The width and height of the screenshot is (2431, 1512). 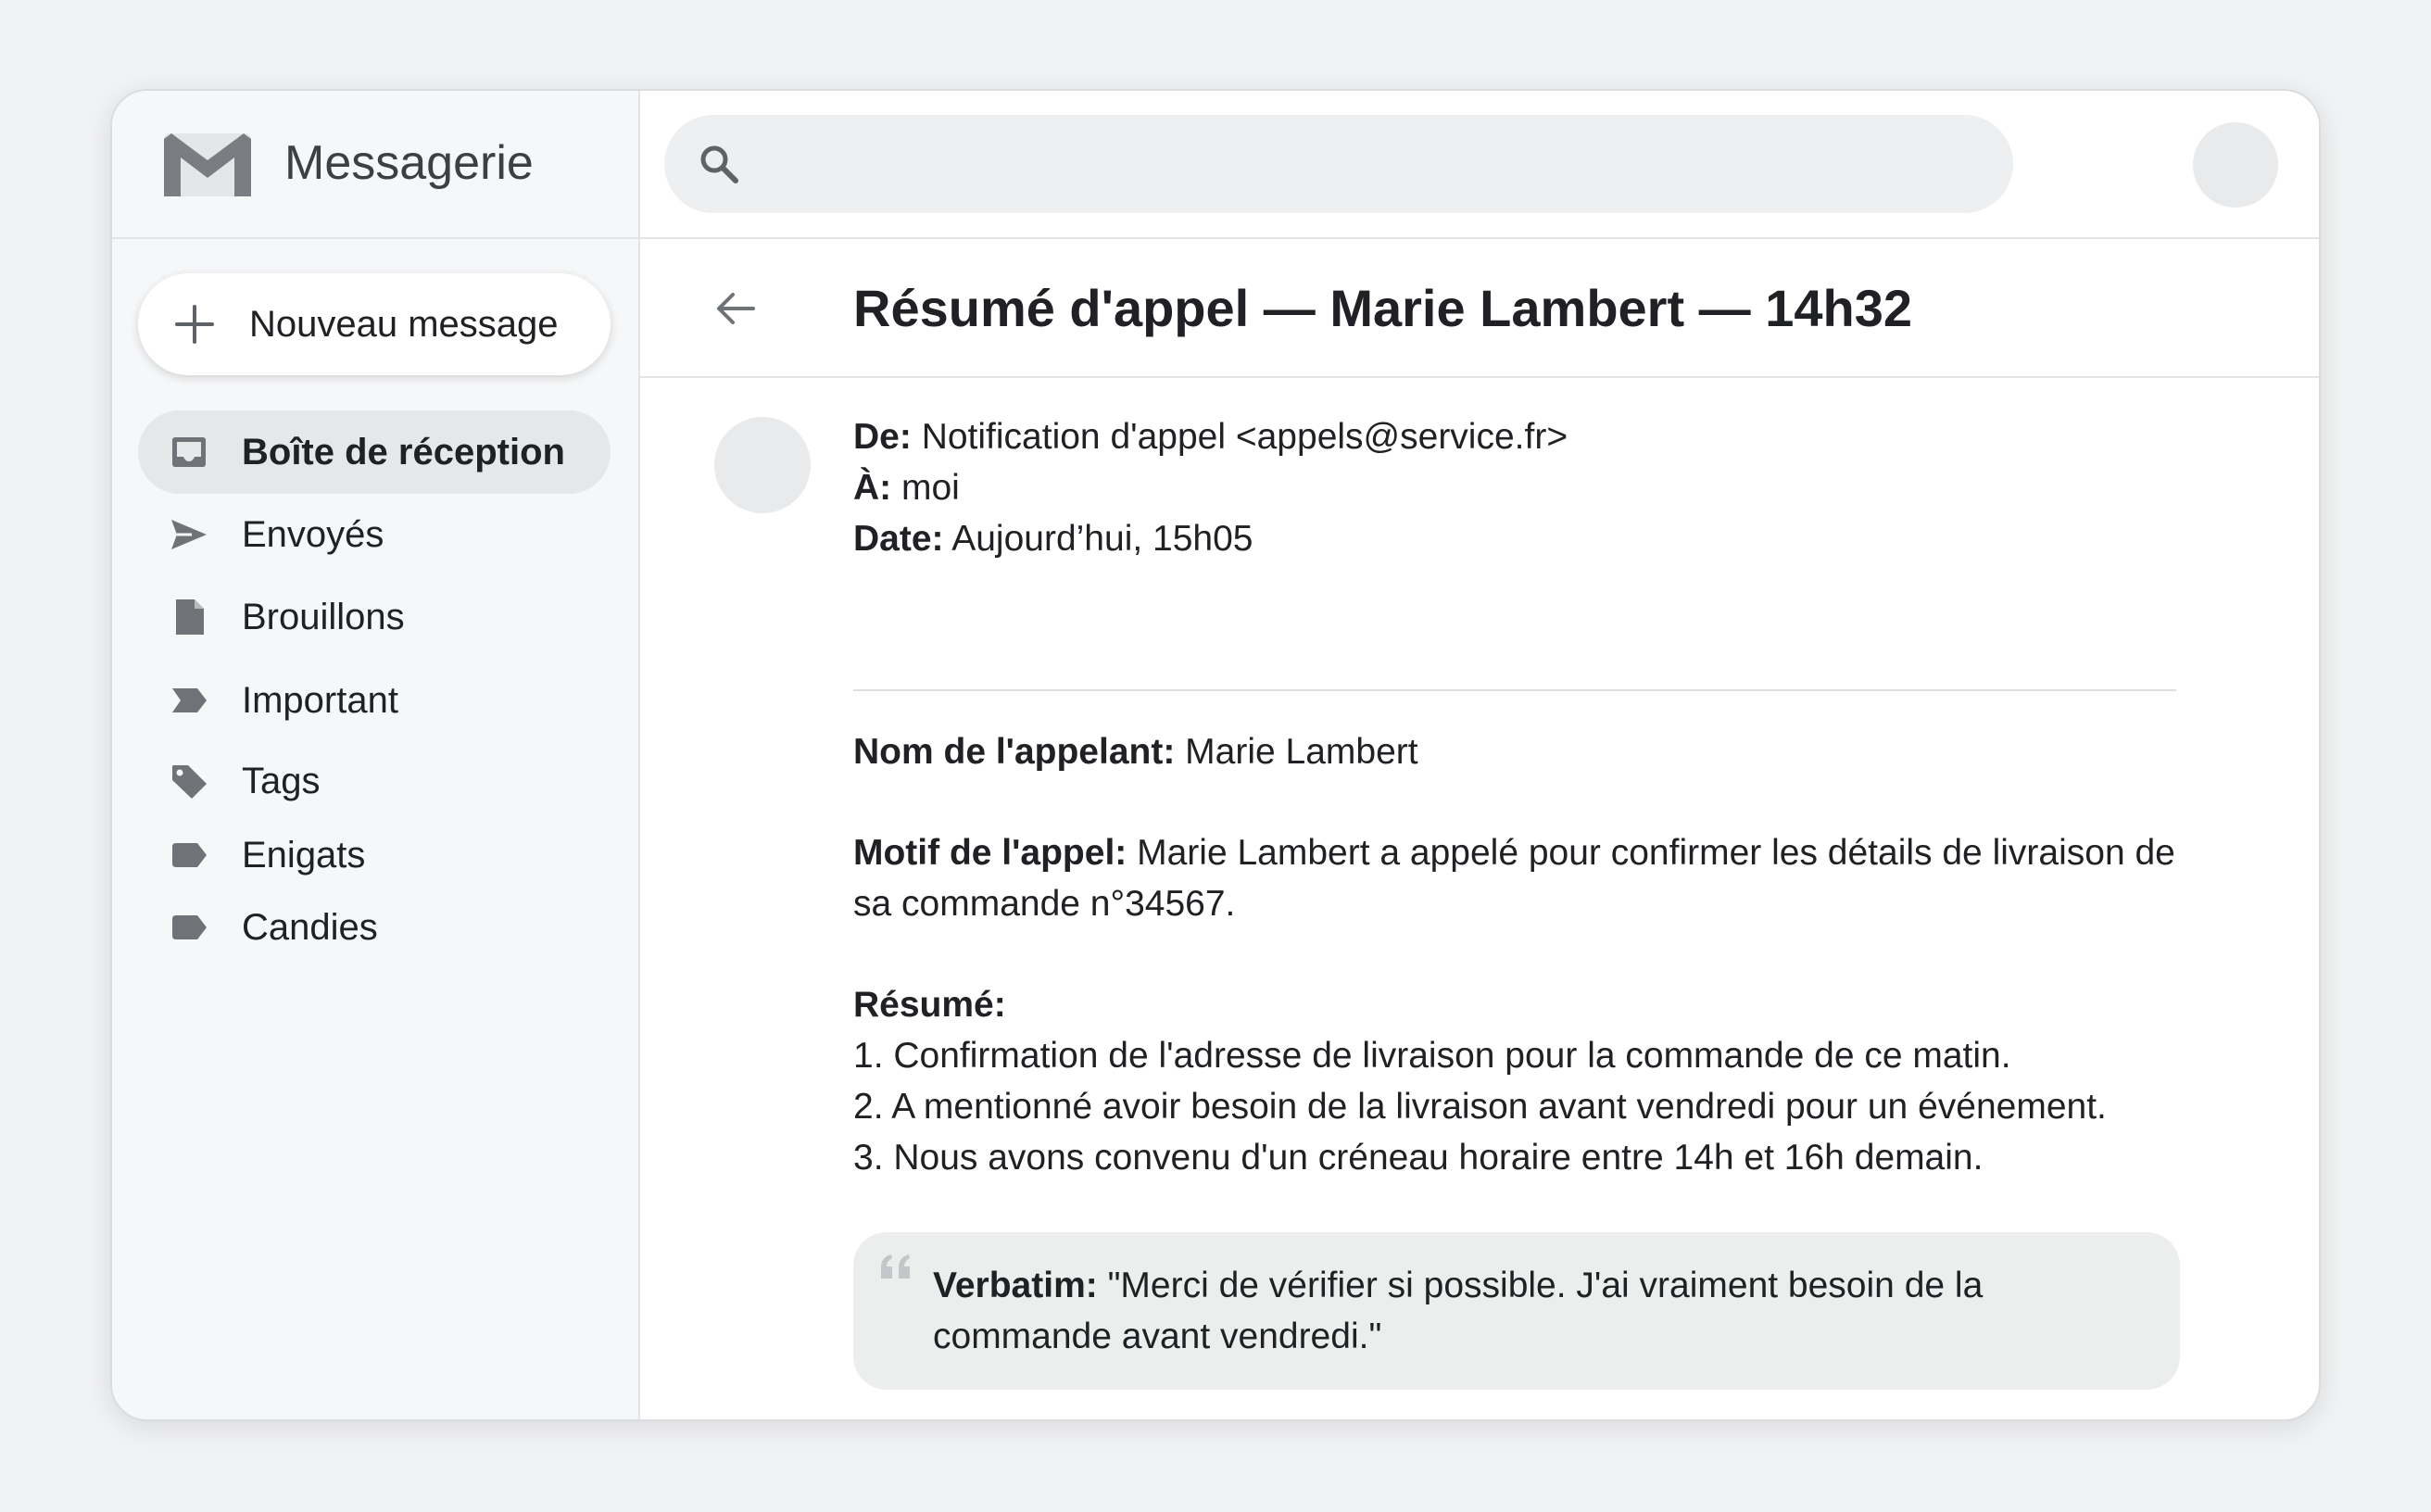 I want to click on header-divider, so click(x=1514, y=690).